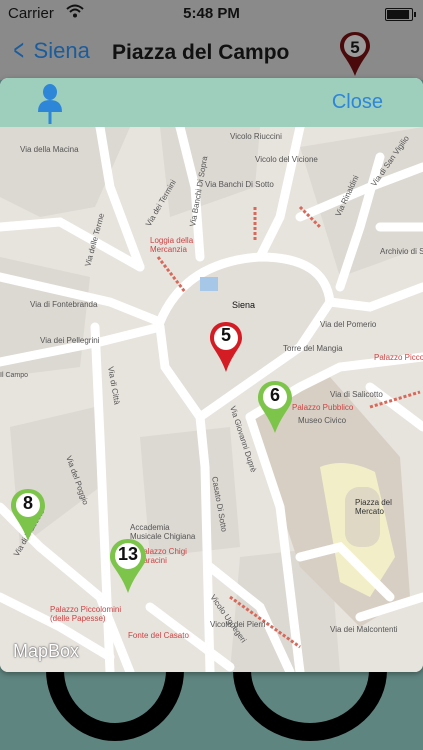  Describe the element at coordinates (27, 503) in the screenshot. I see `marker-number: 8` at that location.